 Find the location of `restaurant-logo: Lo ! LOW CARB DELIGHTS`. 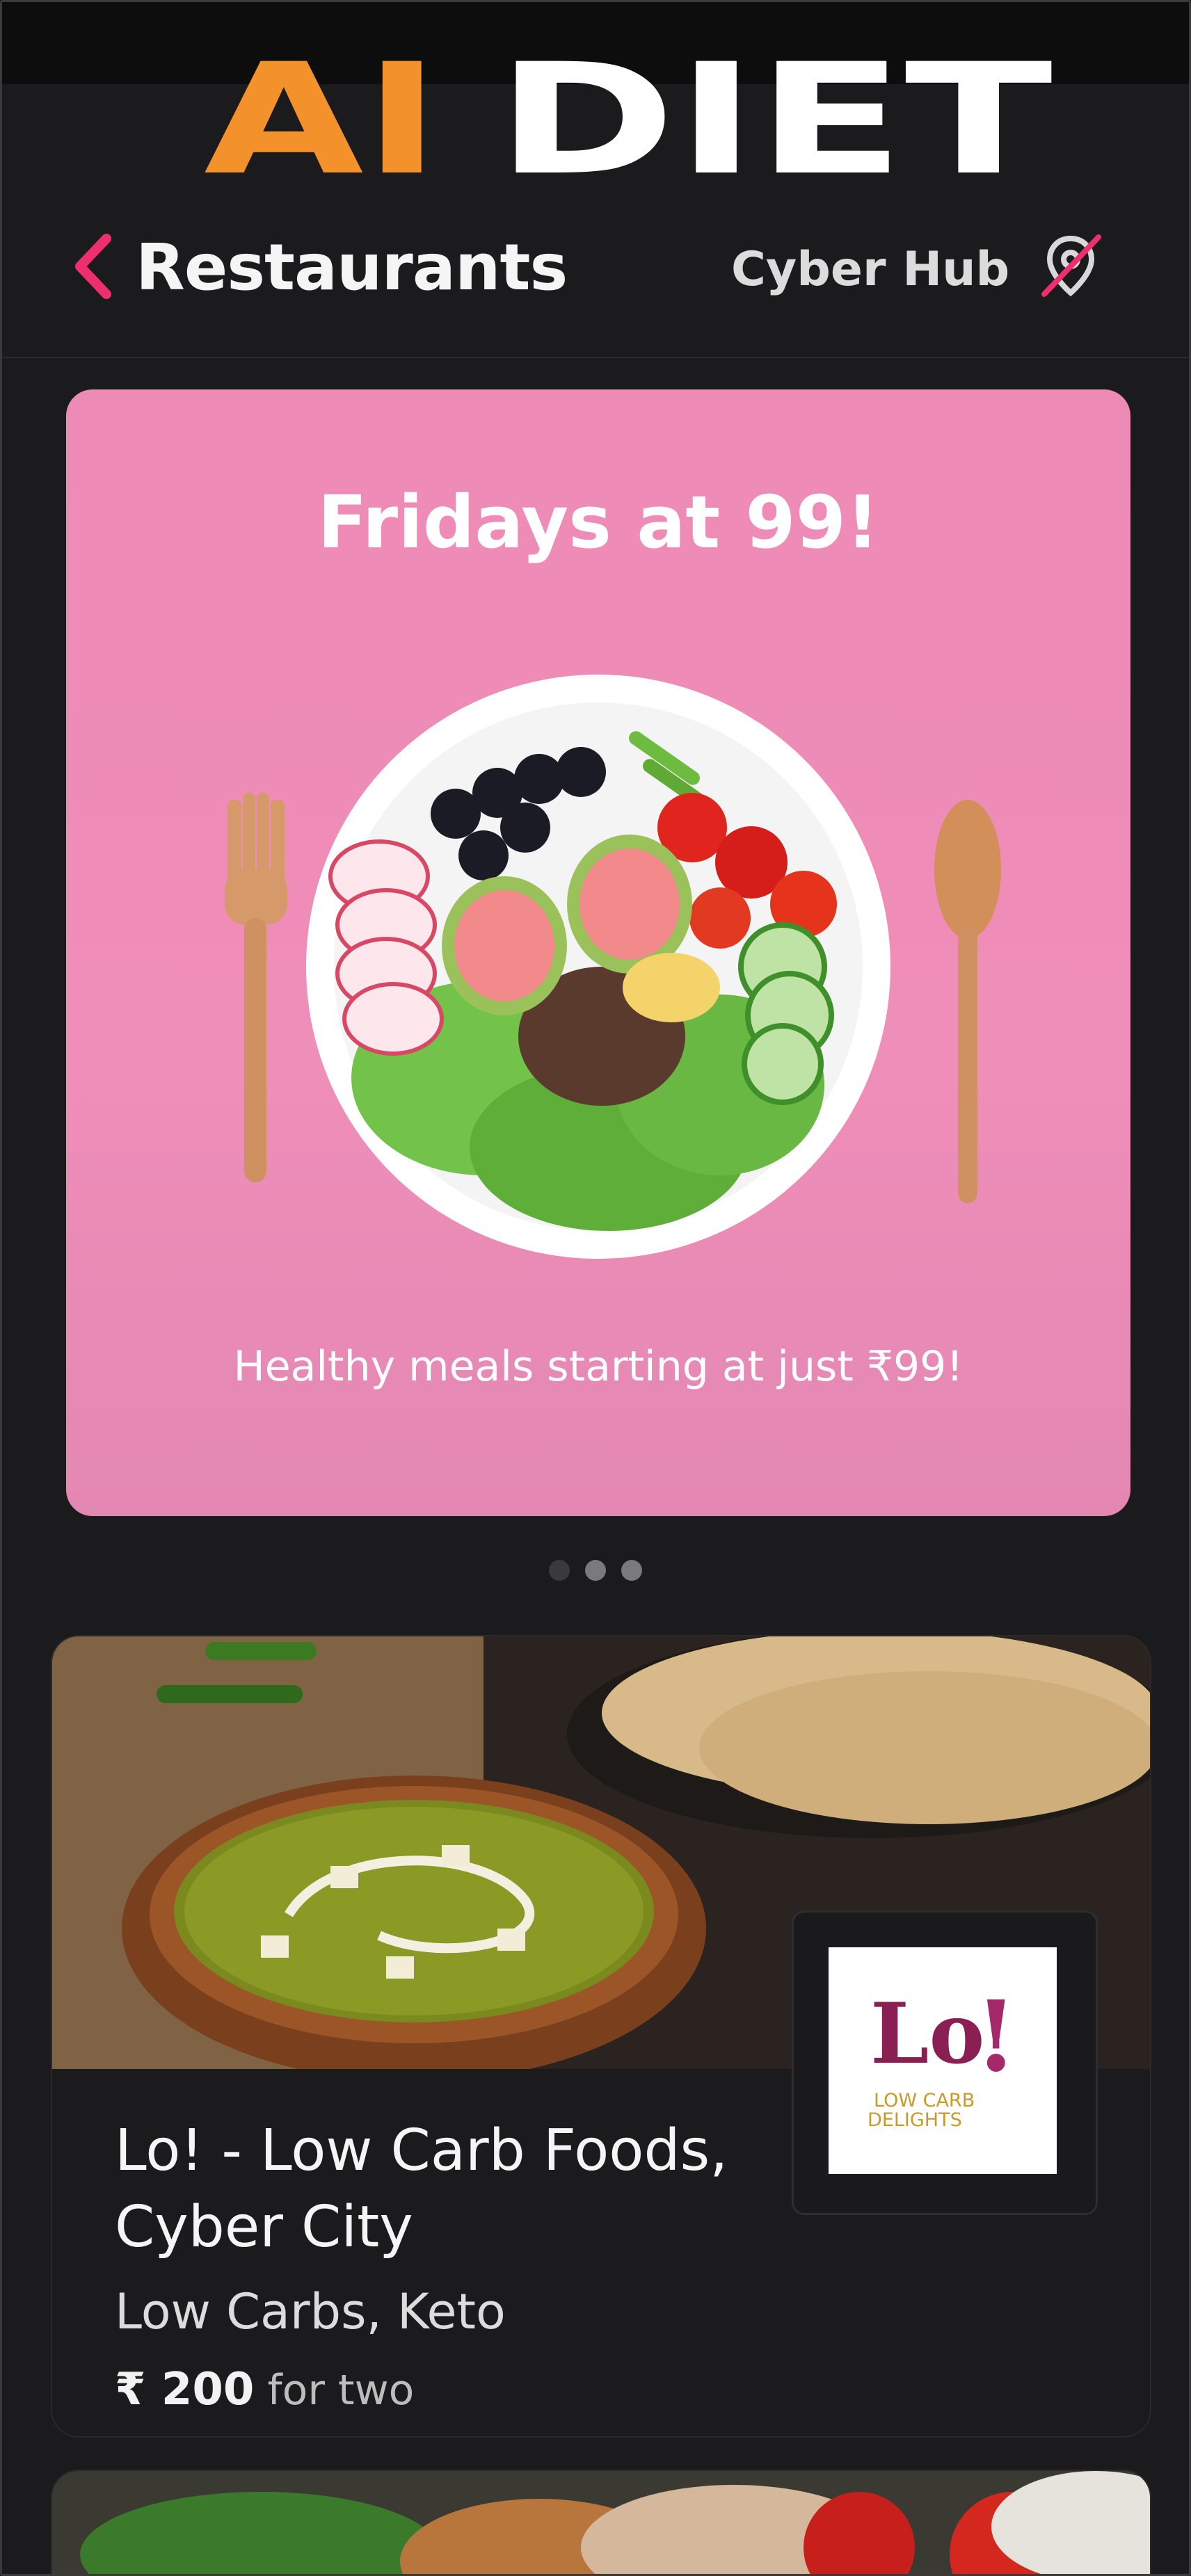

restaurant-logo: Lo ! LOW CARB DELIGHTS is located at coordinates (945, 2062).